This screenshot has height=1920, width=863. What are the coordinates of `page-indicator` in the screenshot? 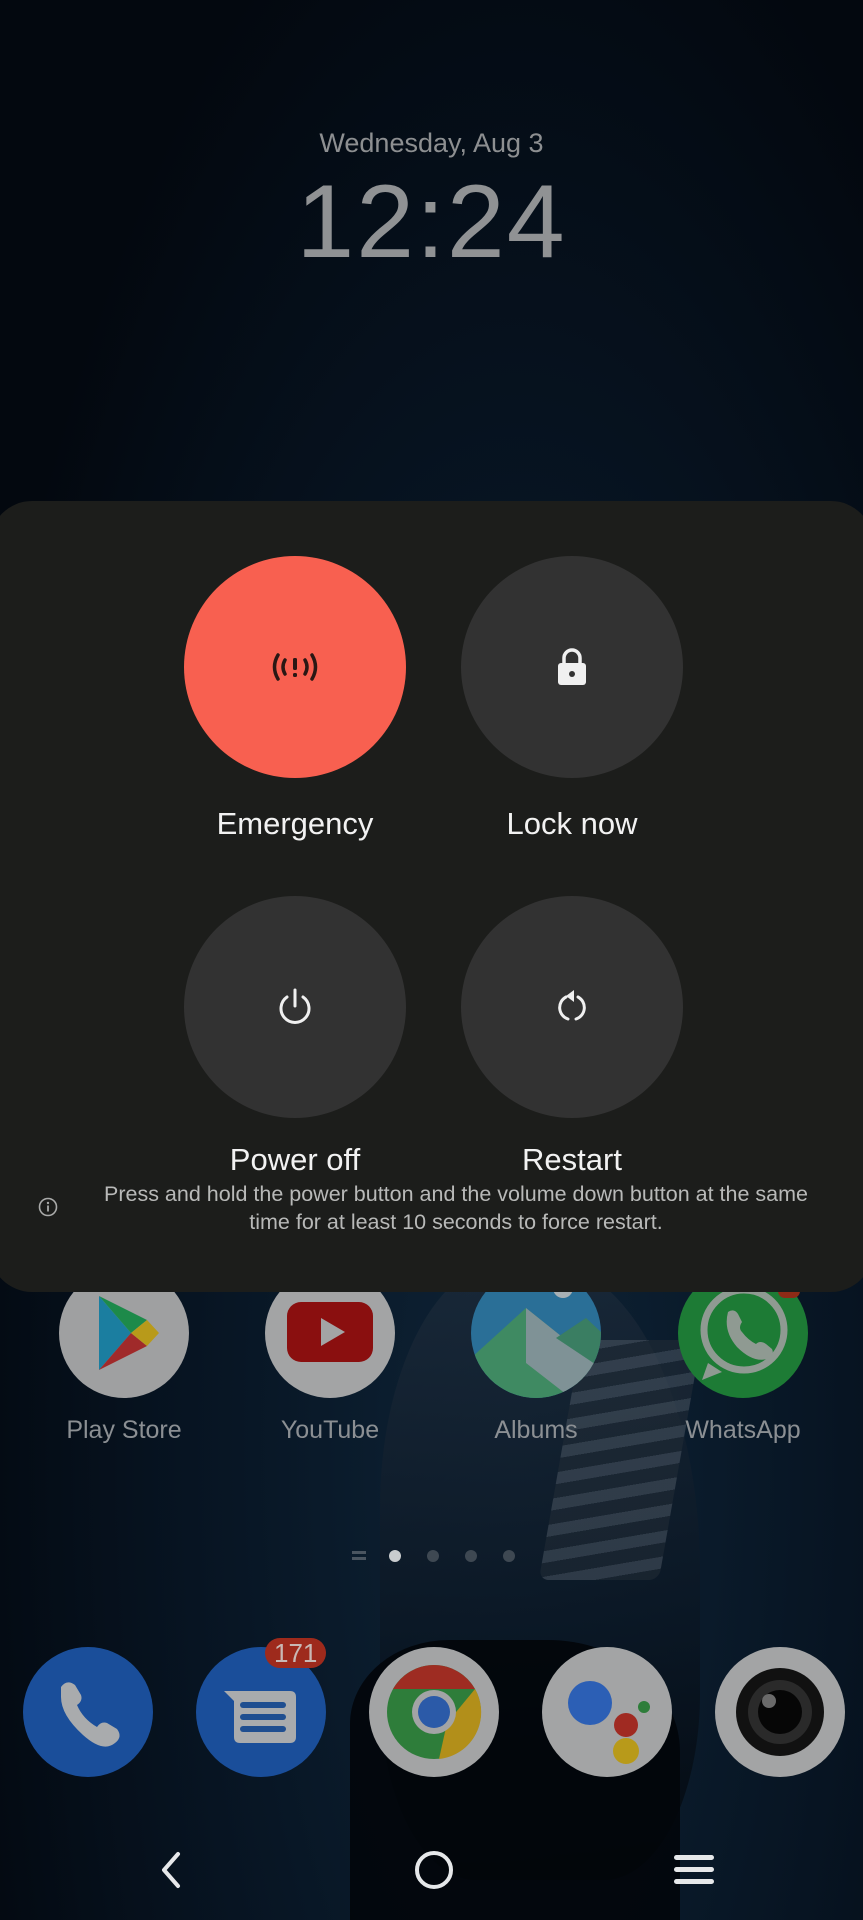 It's located at (431, 1556).